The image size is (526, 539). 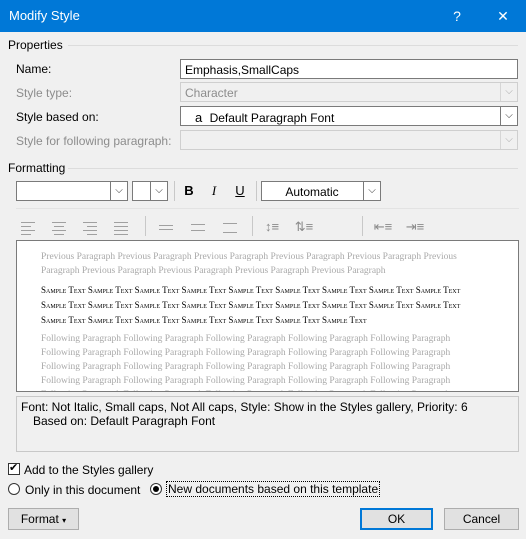 I want to click on new-documents-label-text: New documents based on this template, so click(x=273, y=489).